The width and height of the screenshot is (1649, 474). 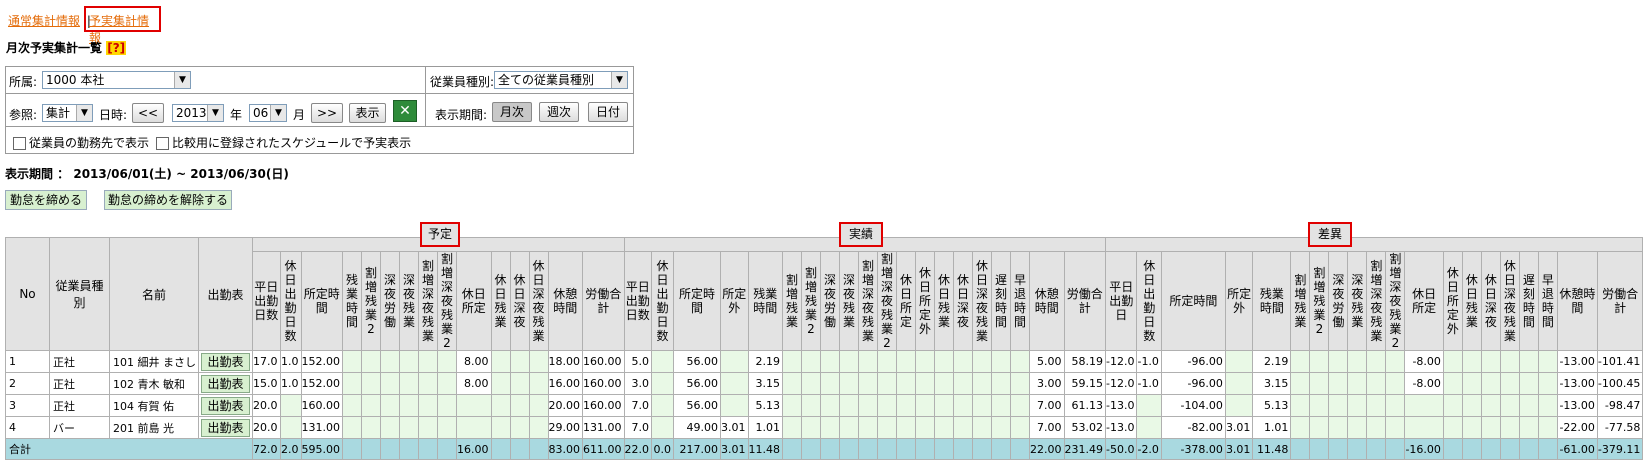 What do you see at coordinates (44, 21) in the screenshot?
I see `normal-summary-link: 通常集計情報` at bounding box center [44, 21].